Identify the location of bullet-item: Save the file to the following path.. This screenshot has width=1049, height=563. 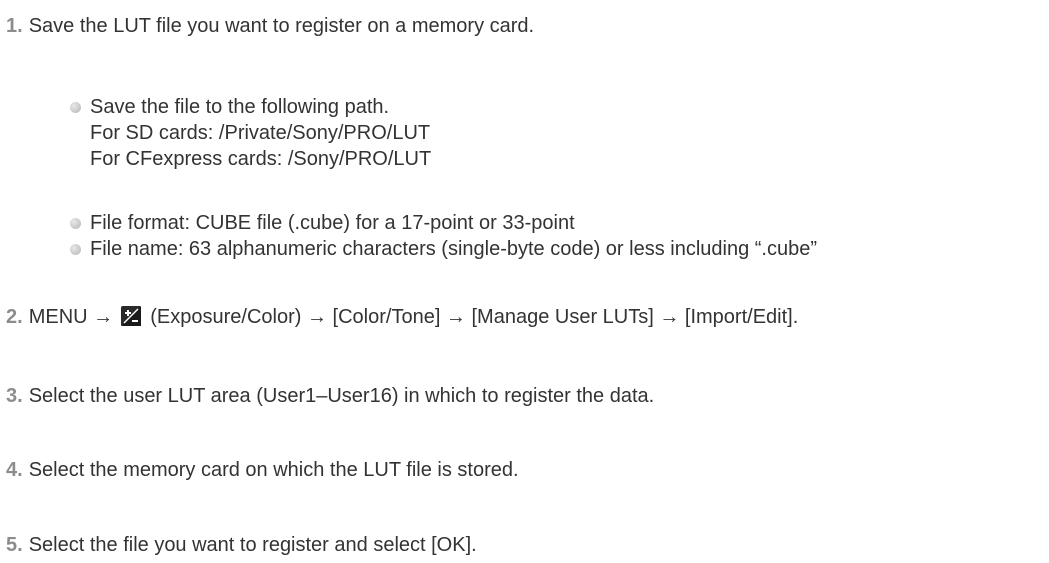
(250, 107).